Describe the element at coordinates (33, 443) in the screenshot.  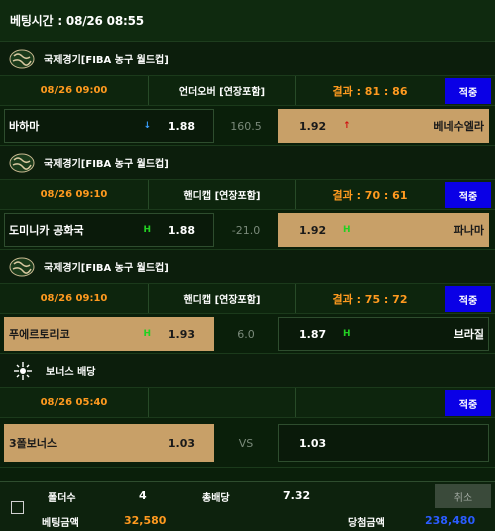
I see `bonus-name: 3폴보너스` at that location.